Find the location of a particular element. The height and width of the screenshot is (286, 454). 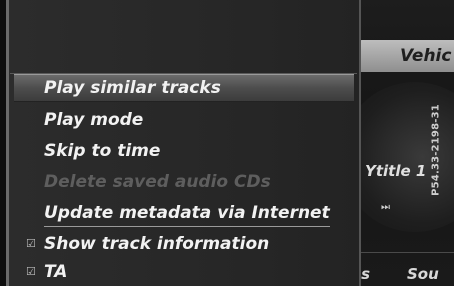

menu-item-label: Play mode is located at coordinates (94, 120).